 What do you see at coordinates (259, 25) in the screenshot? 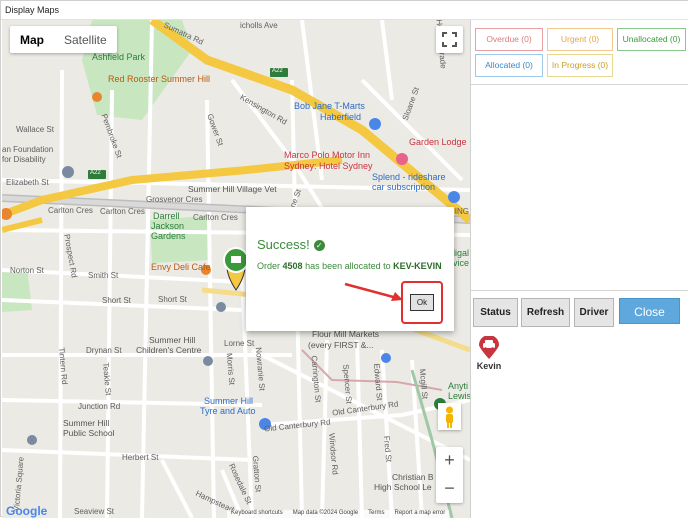
I see `map-label: icholls Ave` at bounding box center [259, 25].